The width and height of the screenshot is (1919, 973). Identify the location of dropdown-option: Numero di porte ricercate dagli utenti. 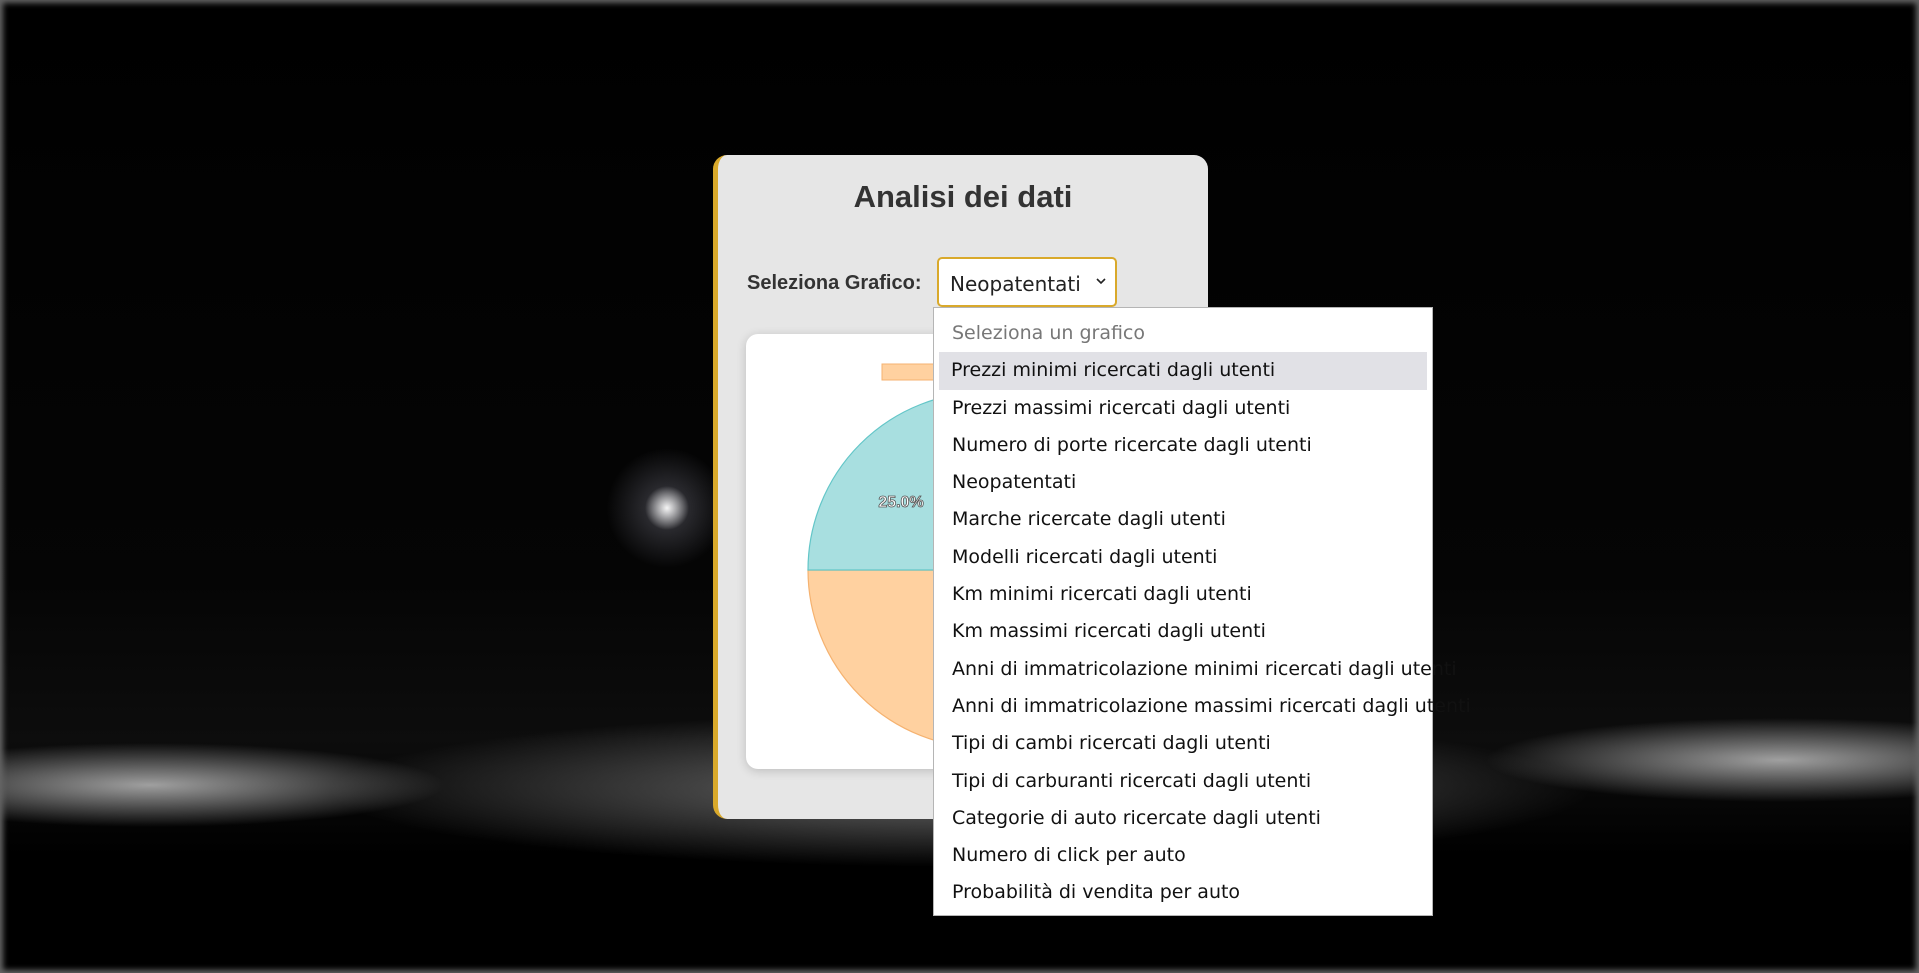
(1183, 445).